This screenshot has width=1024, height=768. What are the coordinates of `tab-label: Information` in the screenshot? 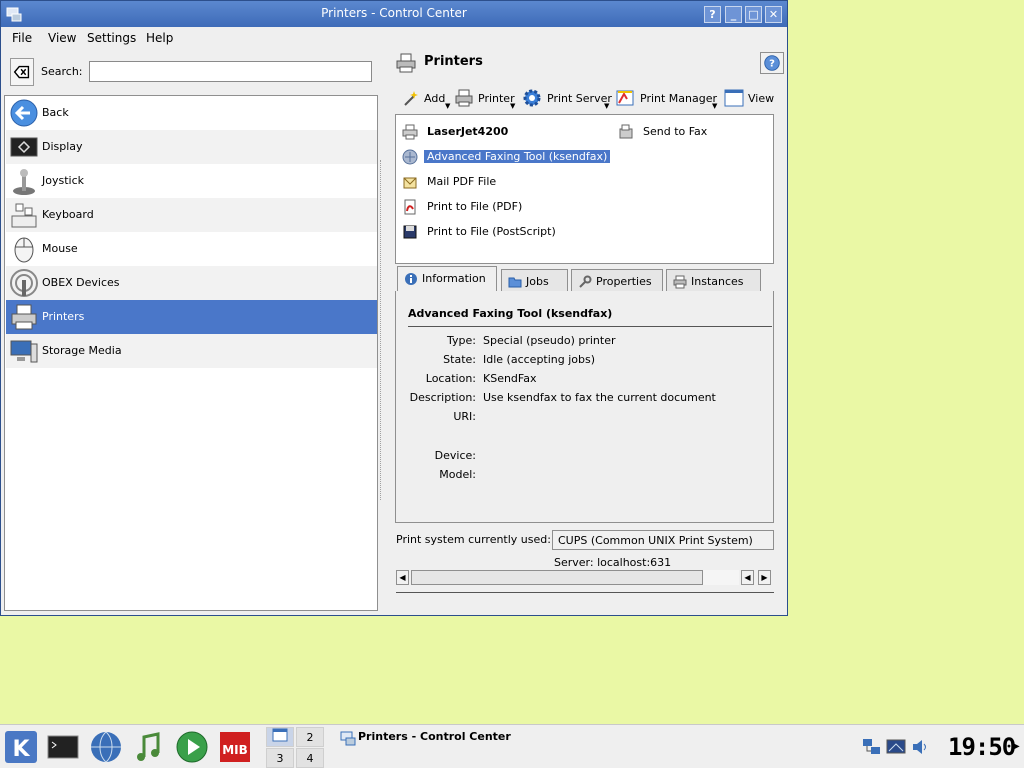 It's located at (454, 278).